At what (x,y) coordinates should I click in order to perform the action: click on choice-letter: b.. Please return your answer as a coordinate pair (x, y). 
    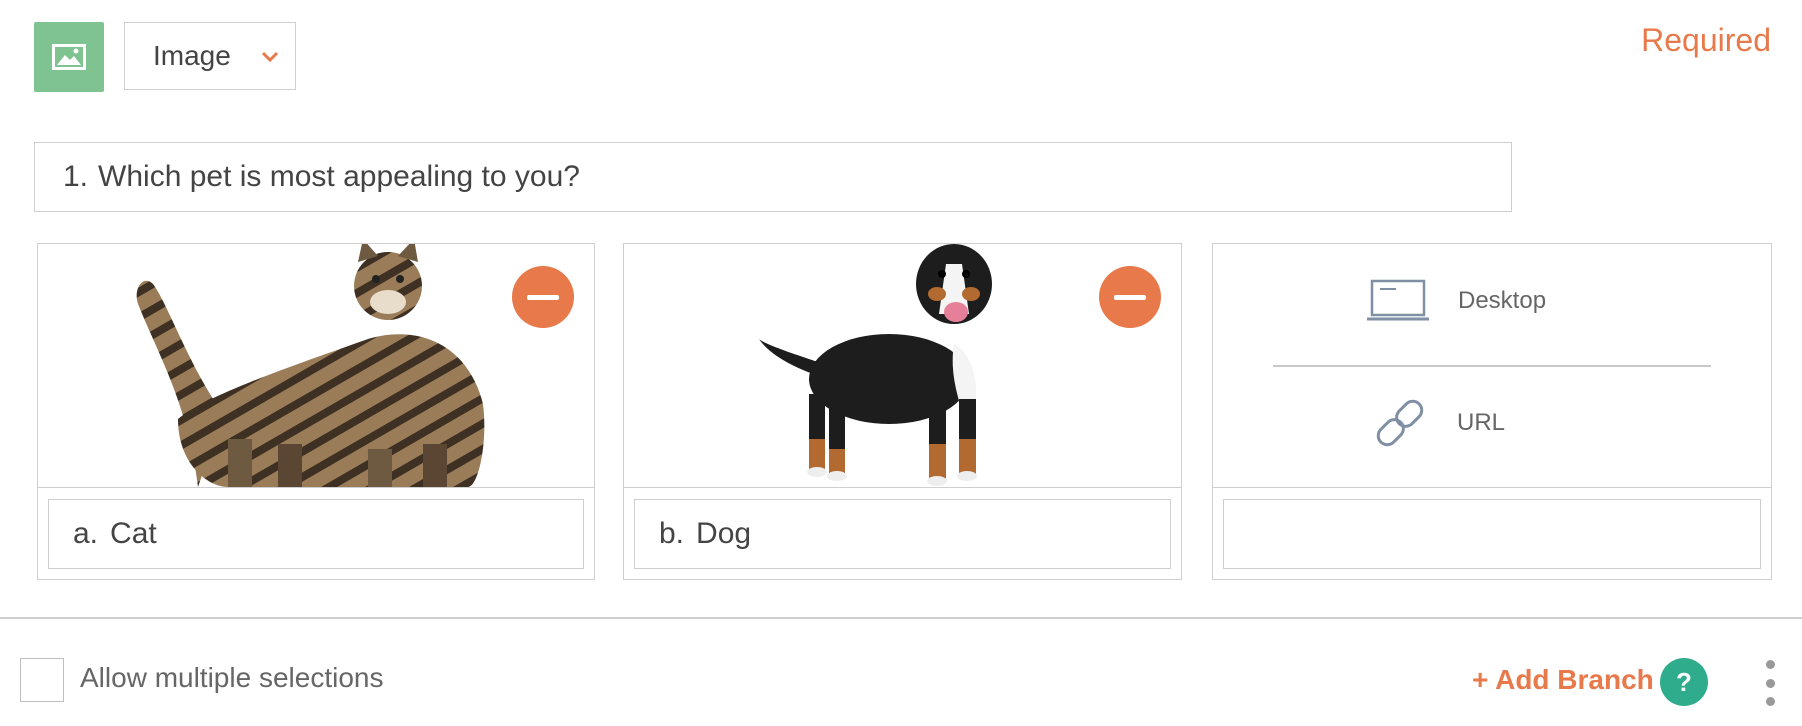
    Looking at the image, I should click on (672, 533).